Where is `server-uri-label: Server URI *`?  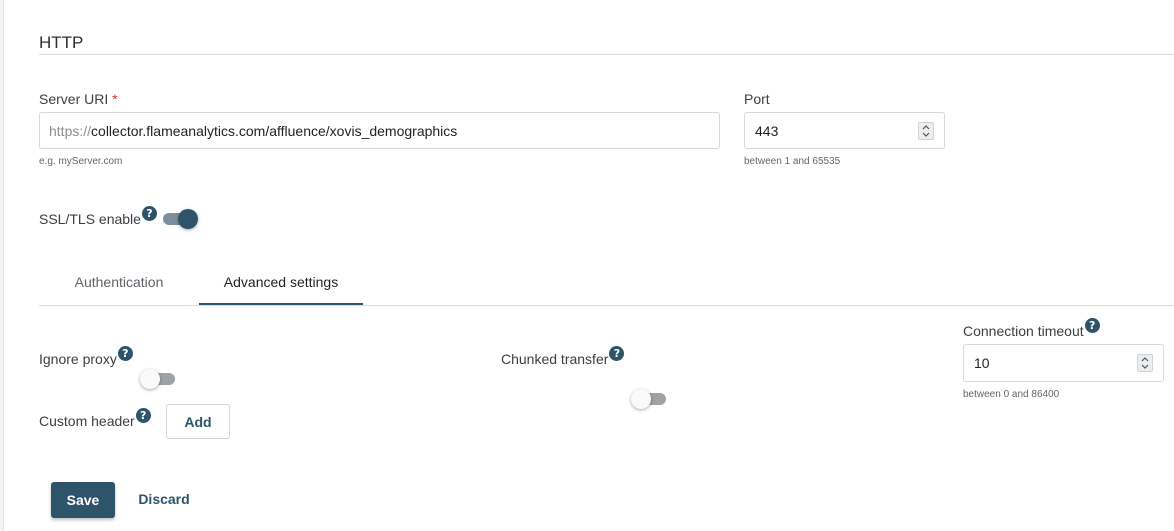
server-uri-label: Server URI * is located at coordinates (78, 99).